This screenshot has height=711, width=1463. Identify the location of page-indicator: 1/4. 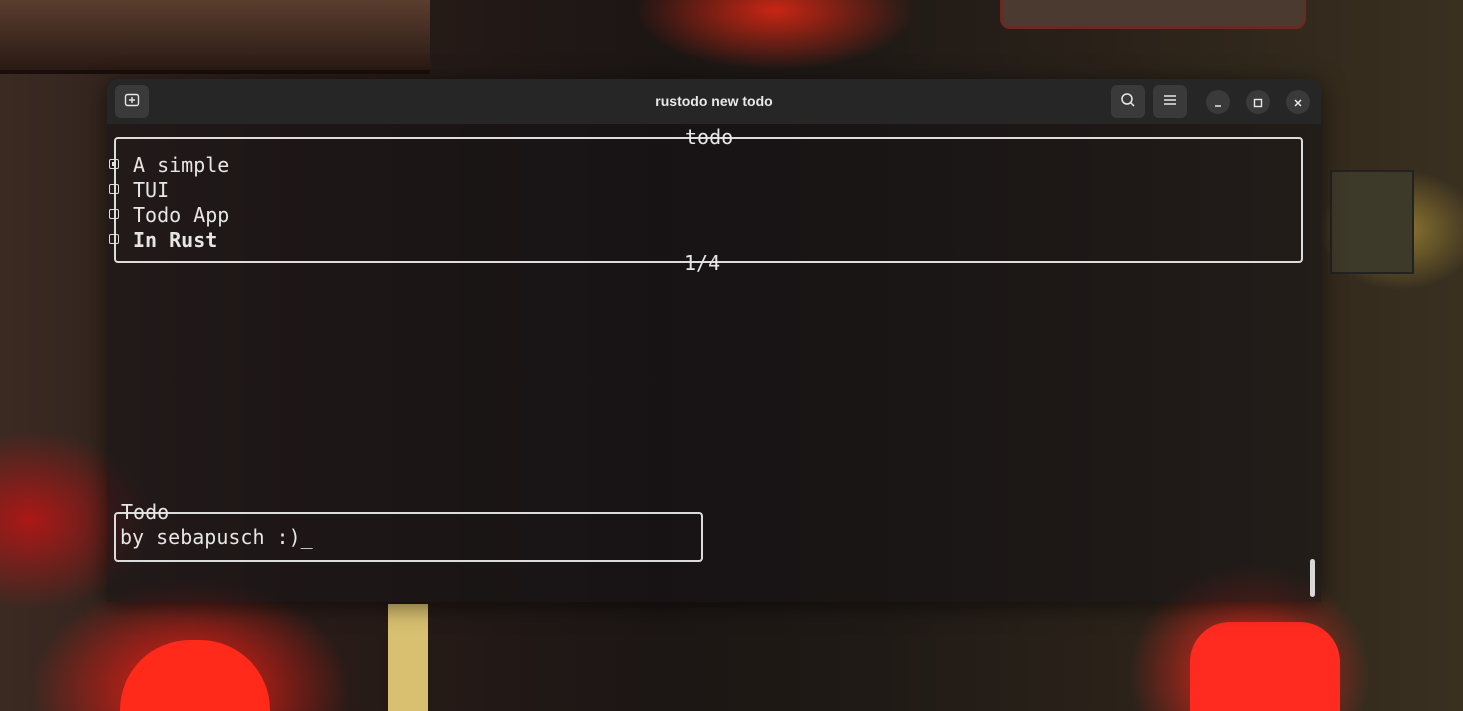
(702, 263).